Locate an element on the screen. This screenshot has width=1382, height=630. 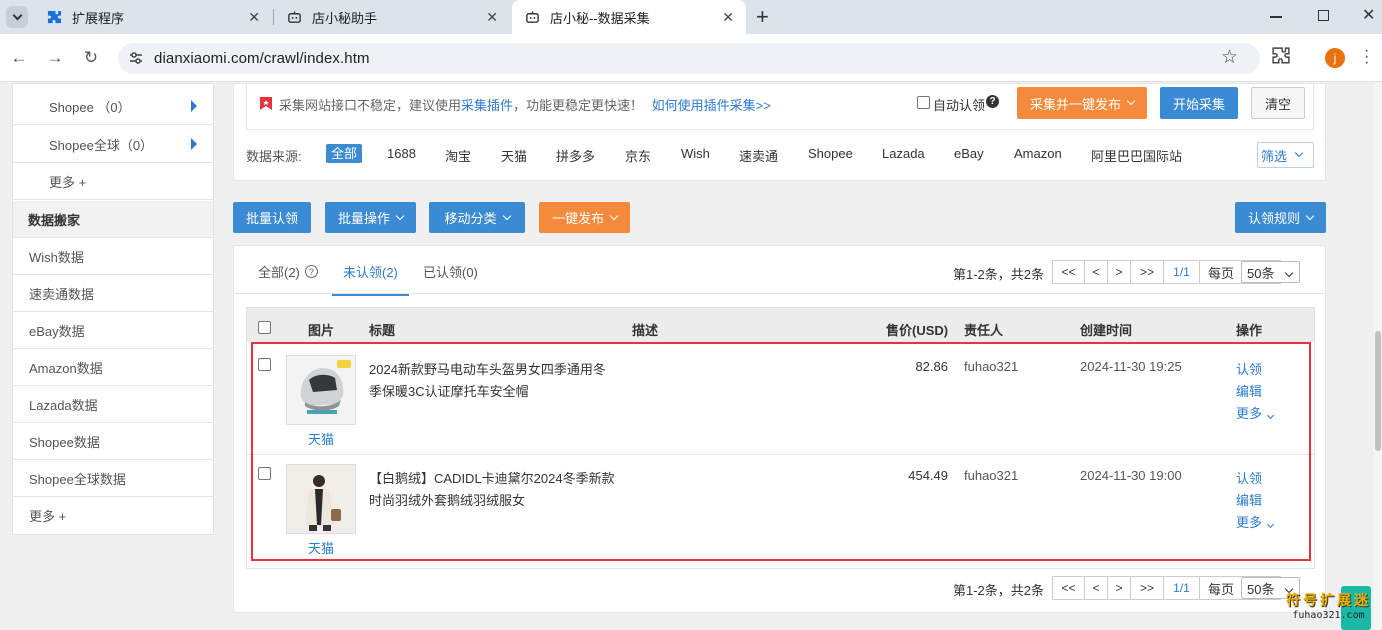
maximize-icon is located at coordinates (1323, 15).